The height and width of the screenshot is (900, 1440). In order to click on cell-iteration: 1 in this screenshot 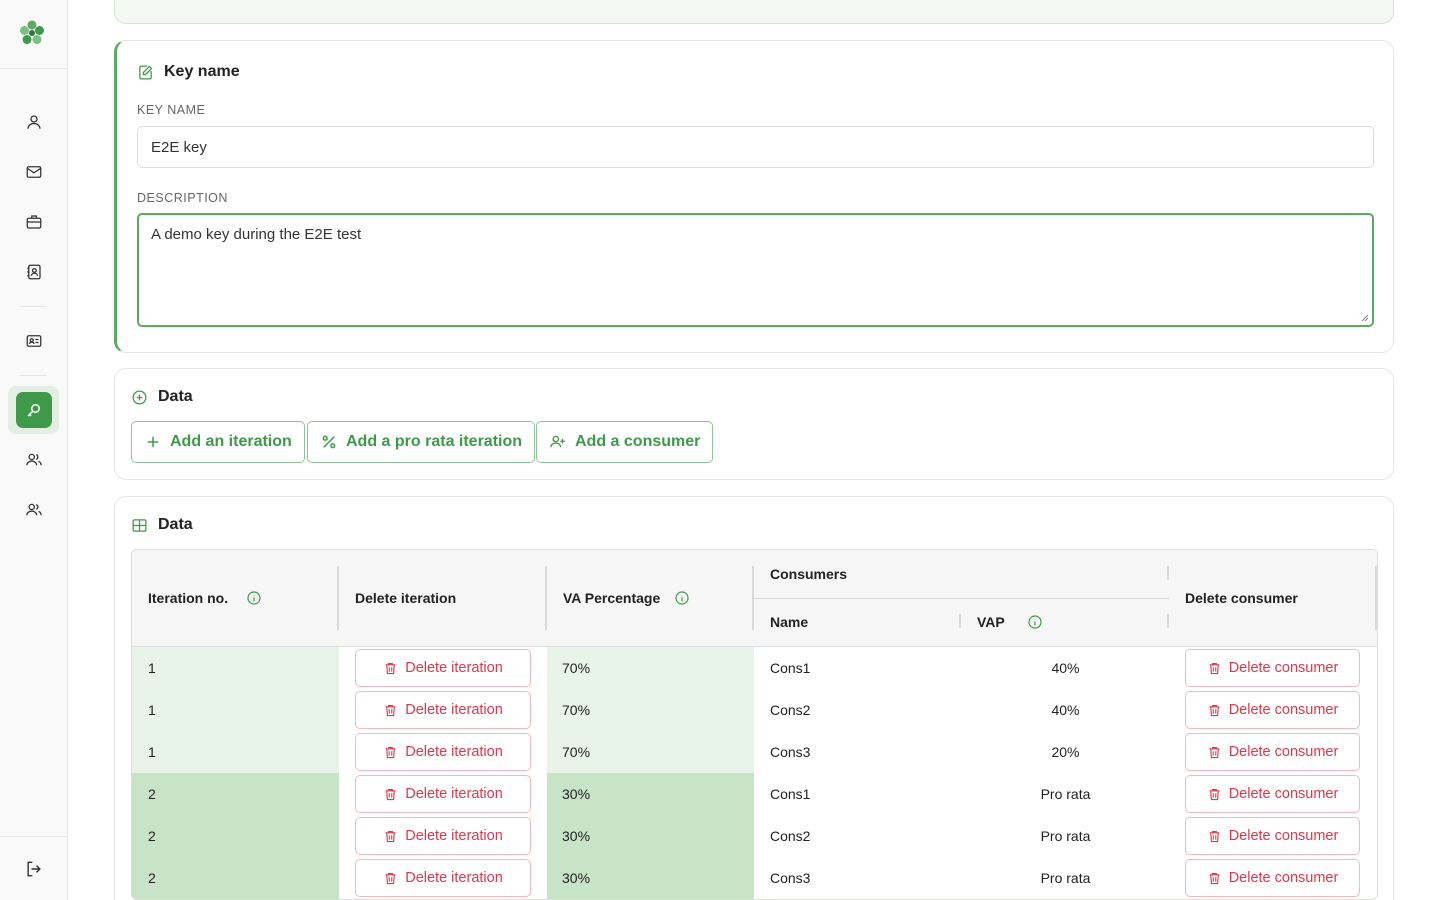, I will do `click(235, 752)`.